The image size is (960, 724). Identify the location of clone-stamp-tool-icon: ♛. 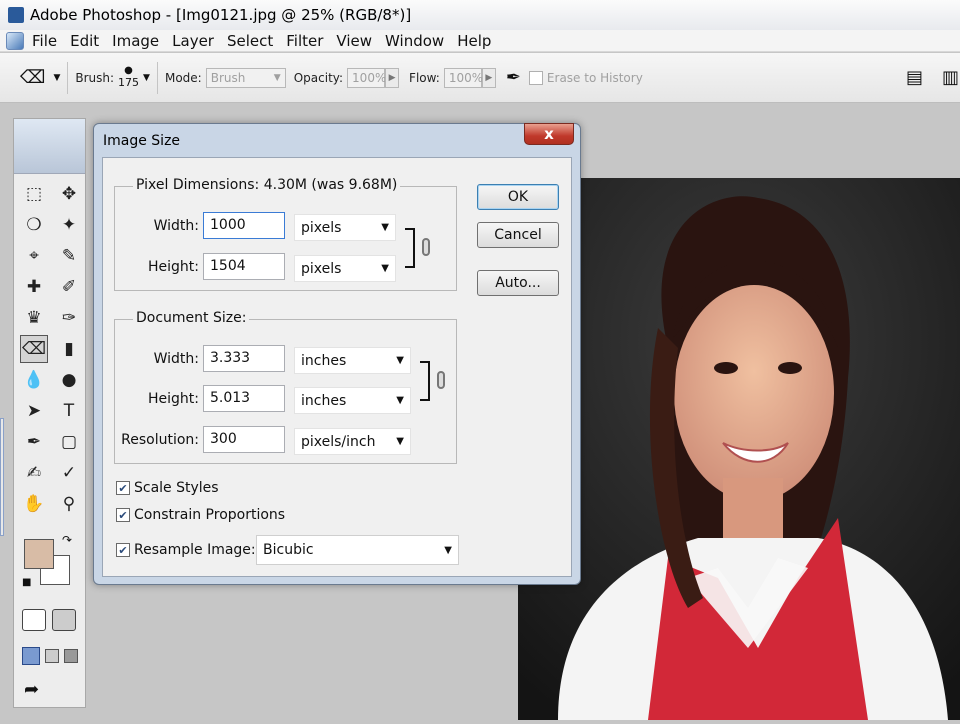
(34, 318).